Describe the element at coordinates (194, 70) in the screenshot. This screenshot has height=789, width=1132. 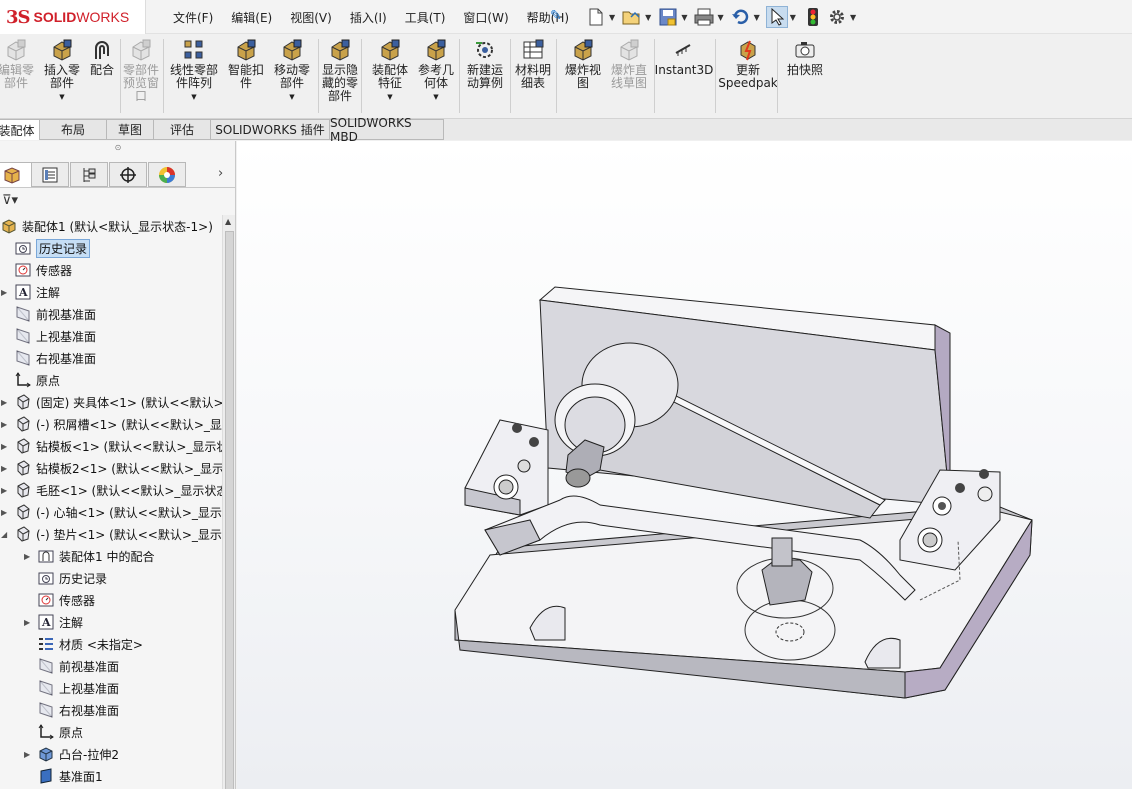
I see `cmd-button-4: 线性零部 件阵列 ▼` at that location.